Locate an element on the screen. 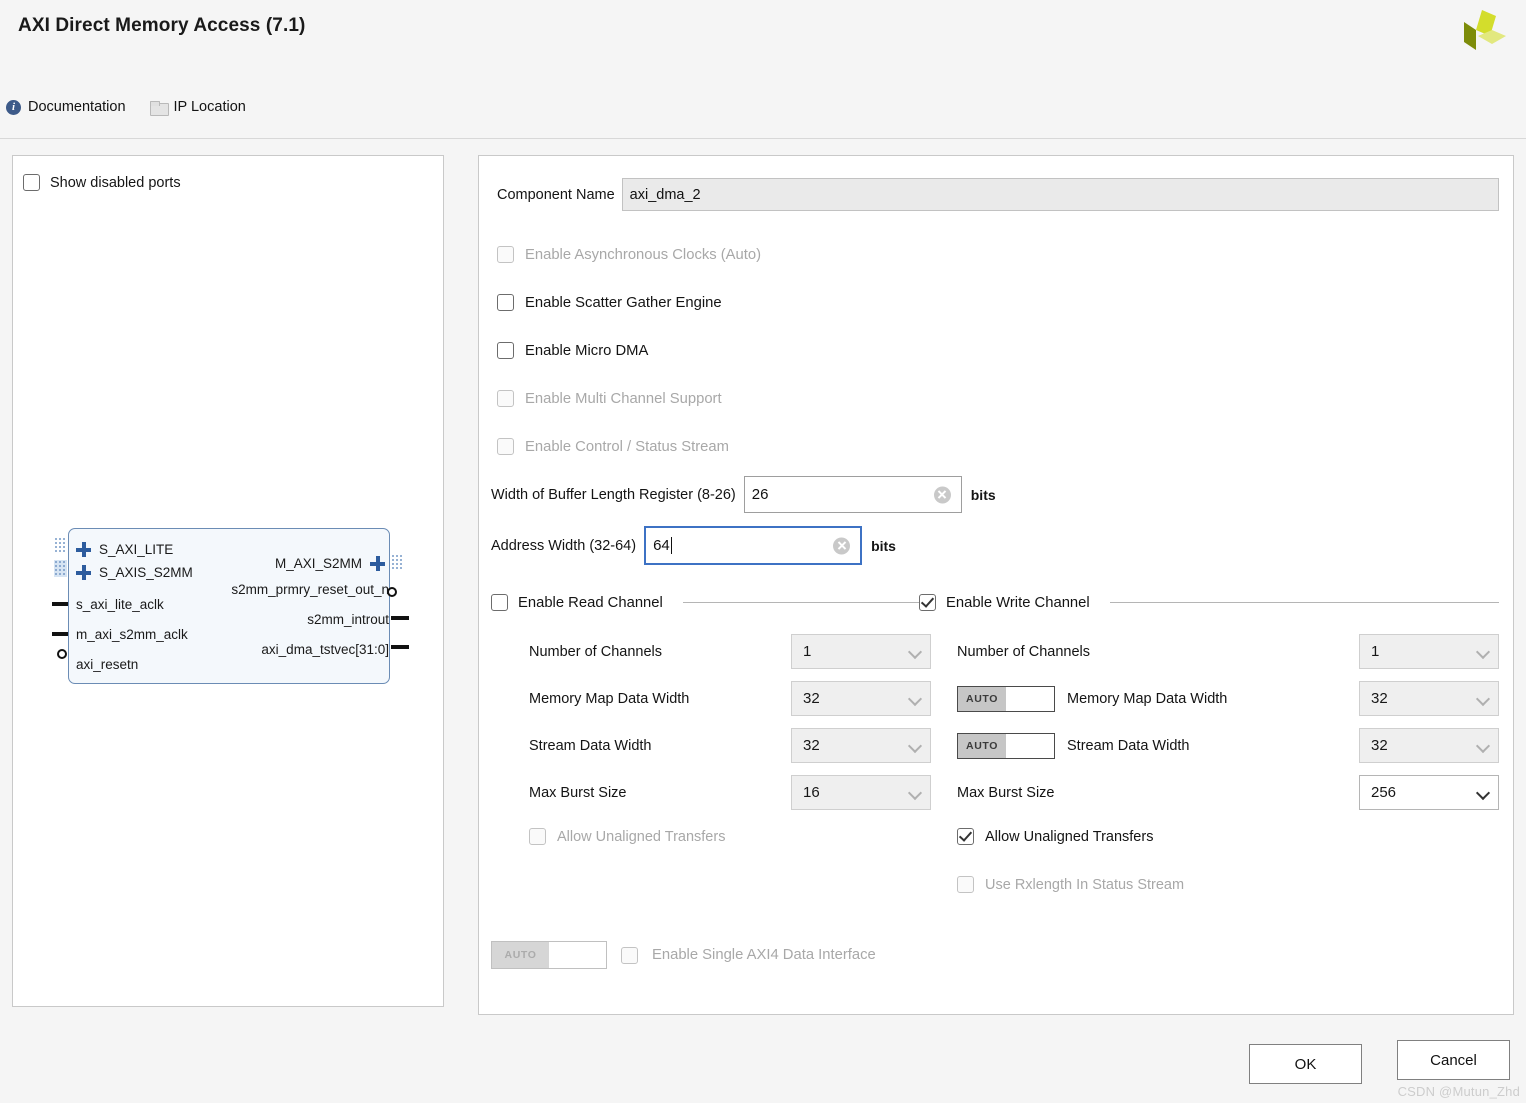 The height and width of the screenshot is (1103, 1526). pin-label-axi-dma-tstvec: axi_dma_tstvec[31:0] is located at coordinates (325, 649).